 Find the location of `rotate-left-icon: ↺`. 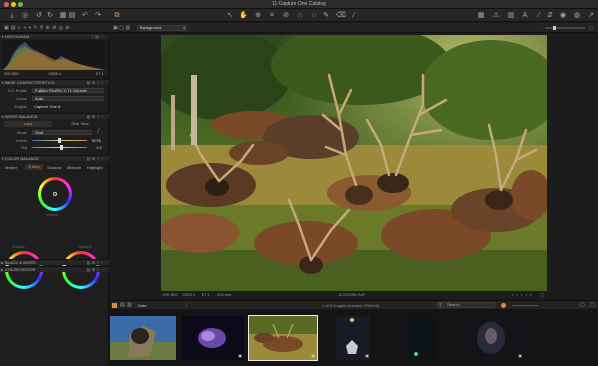

rotate-left-icon: ↺ is located at coordinates (39, 16).